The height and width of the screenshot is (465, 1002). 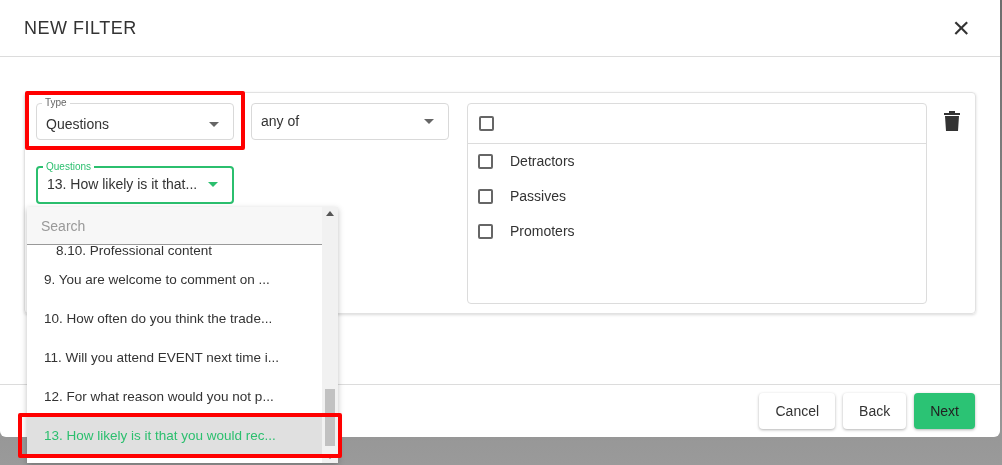 I want to click on search-field: Search, so click(x=174, y=226).